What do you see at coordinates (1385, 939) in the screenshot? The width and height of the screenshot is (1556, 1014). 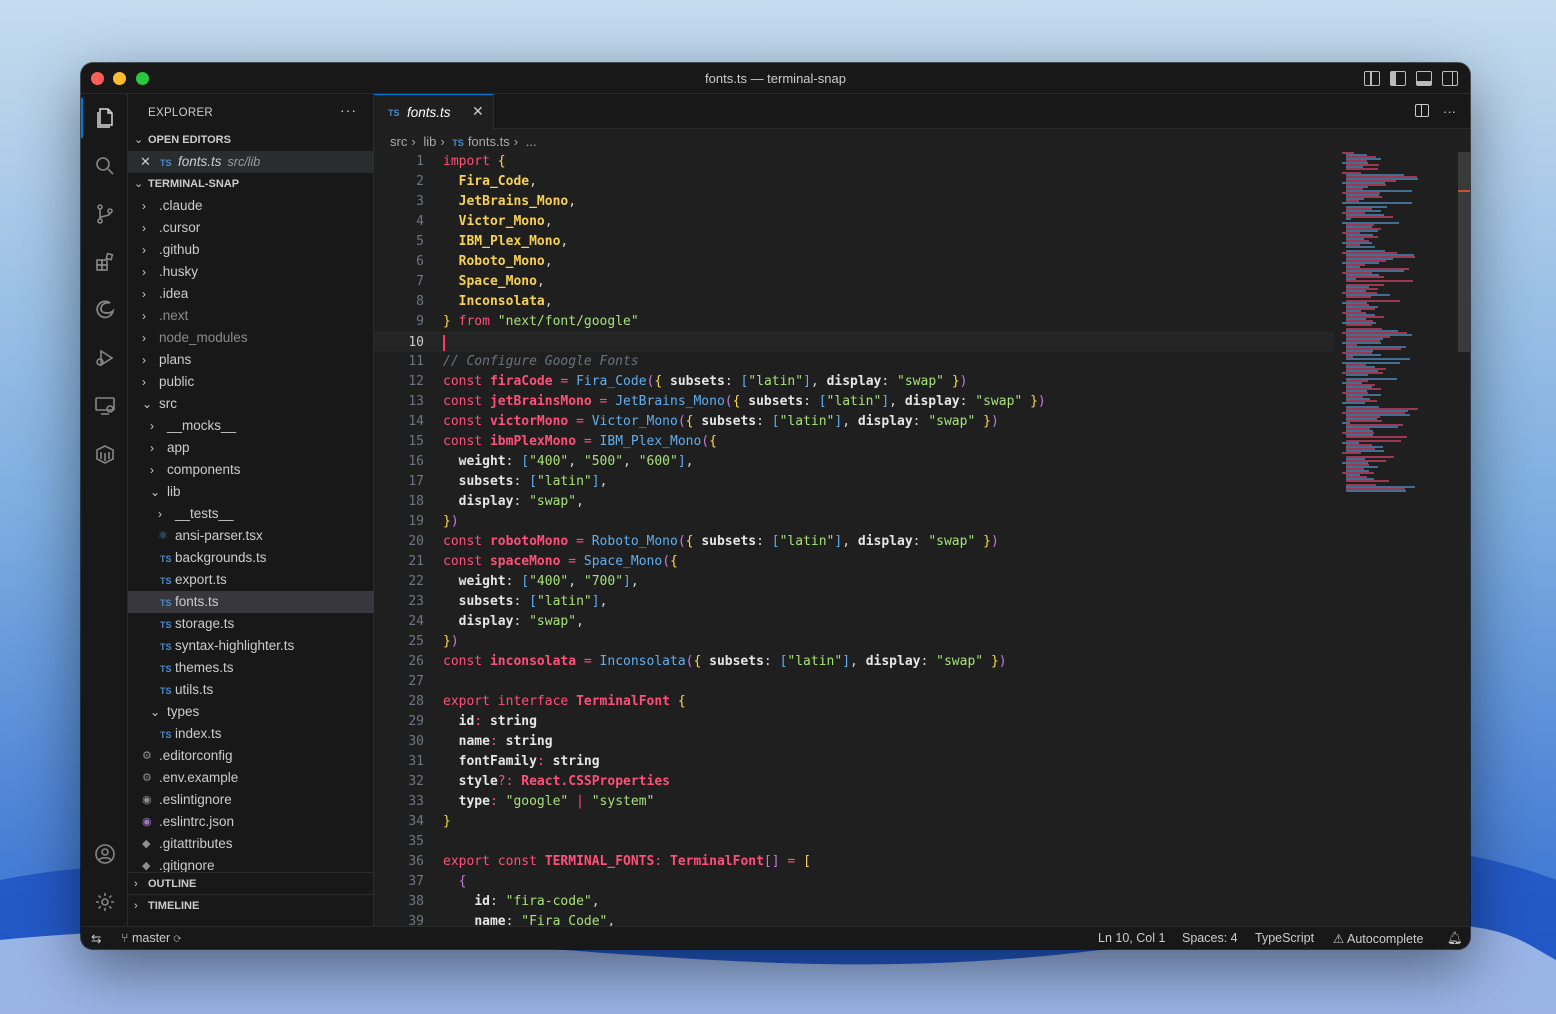 I see `autocomplete-label: Autocomplete` at bounding box center [1385, 939].